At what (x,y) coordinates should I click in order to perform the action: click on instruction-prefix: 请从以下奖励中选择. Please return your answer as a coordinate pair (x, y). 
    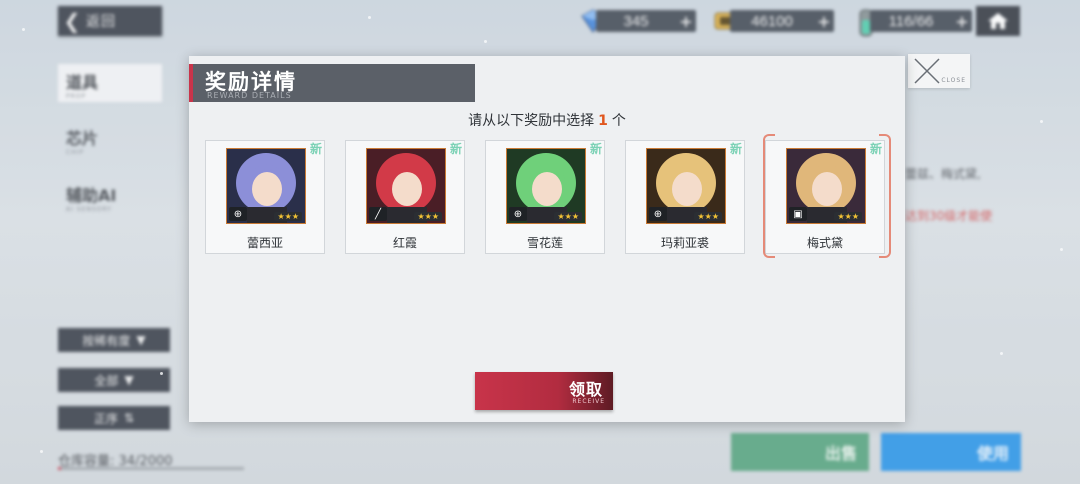
    Looking at the image, I should click on (531, 121).